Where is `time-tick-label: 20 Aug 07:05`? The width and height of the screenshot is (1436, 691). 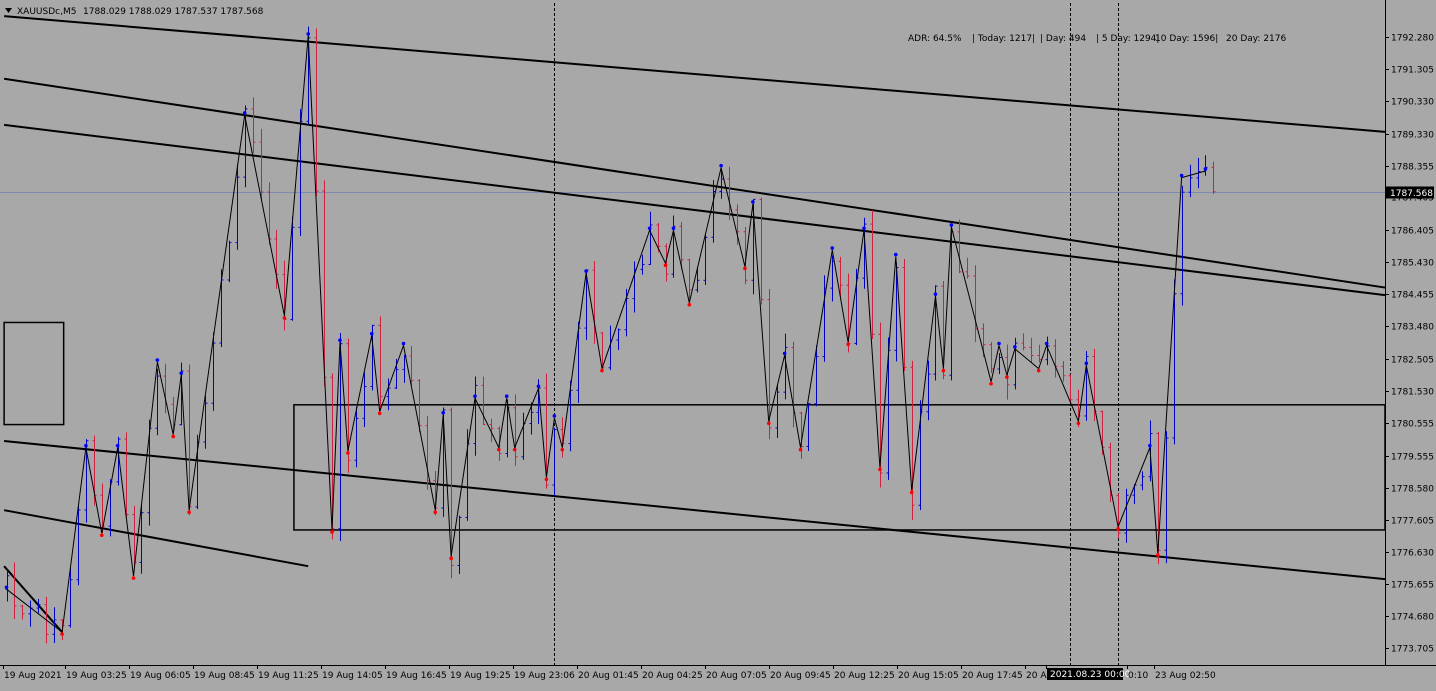 time-tick-label: 20 Aug 07:05 is located at coordinates (736, 676).